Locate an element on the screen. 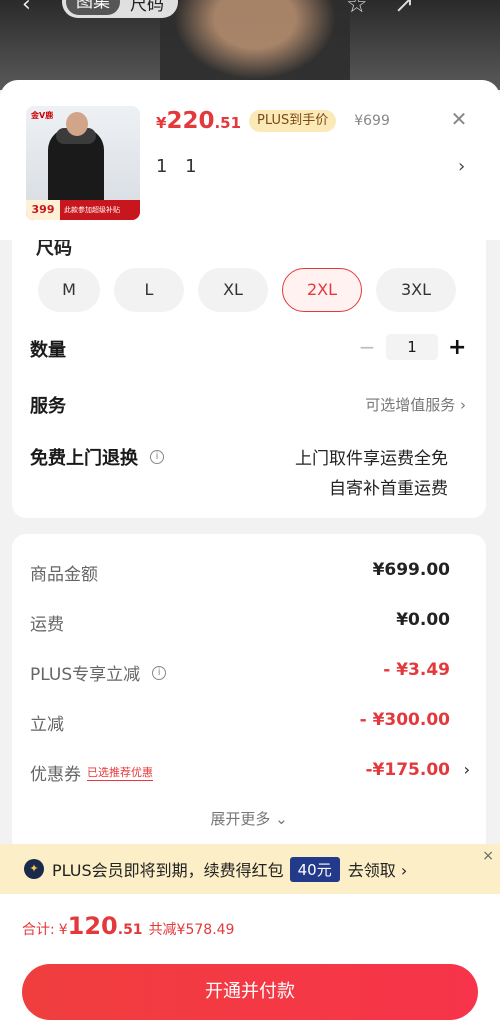 The image size is (500, 1024). gallery-tabs: 图集 尺码 is located at coordinates (120, 9).